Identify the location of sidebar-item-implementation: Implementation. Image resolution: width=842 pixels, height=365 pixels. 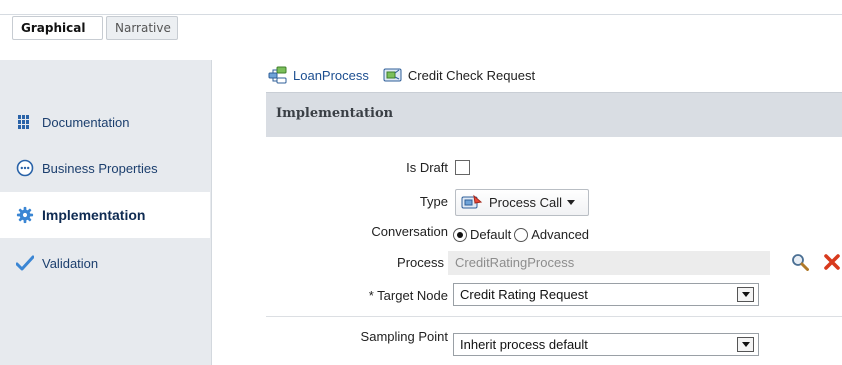
(105, 215).